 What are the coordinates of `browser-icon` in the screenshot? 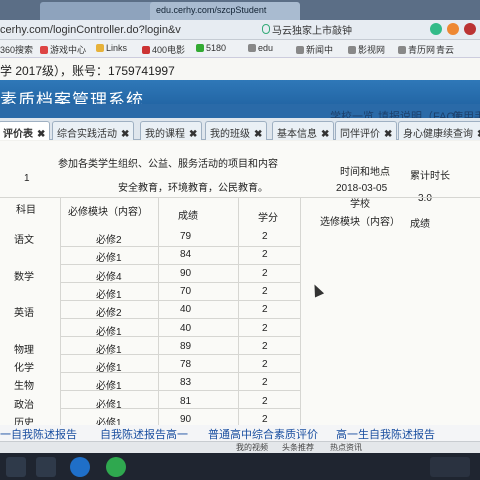 It's located at (80, 467).